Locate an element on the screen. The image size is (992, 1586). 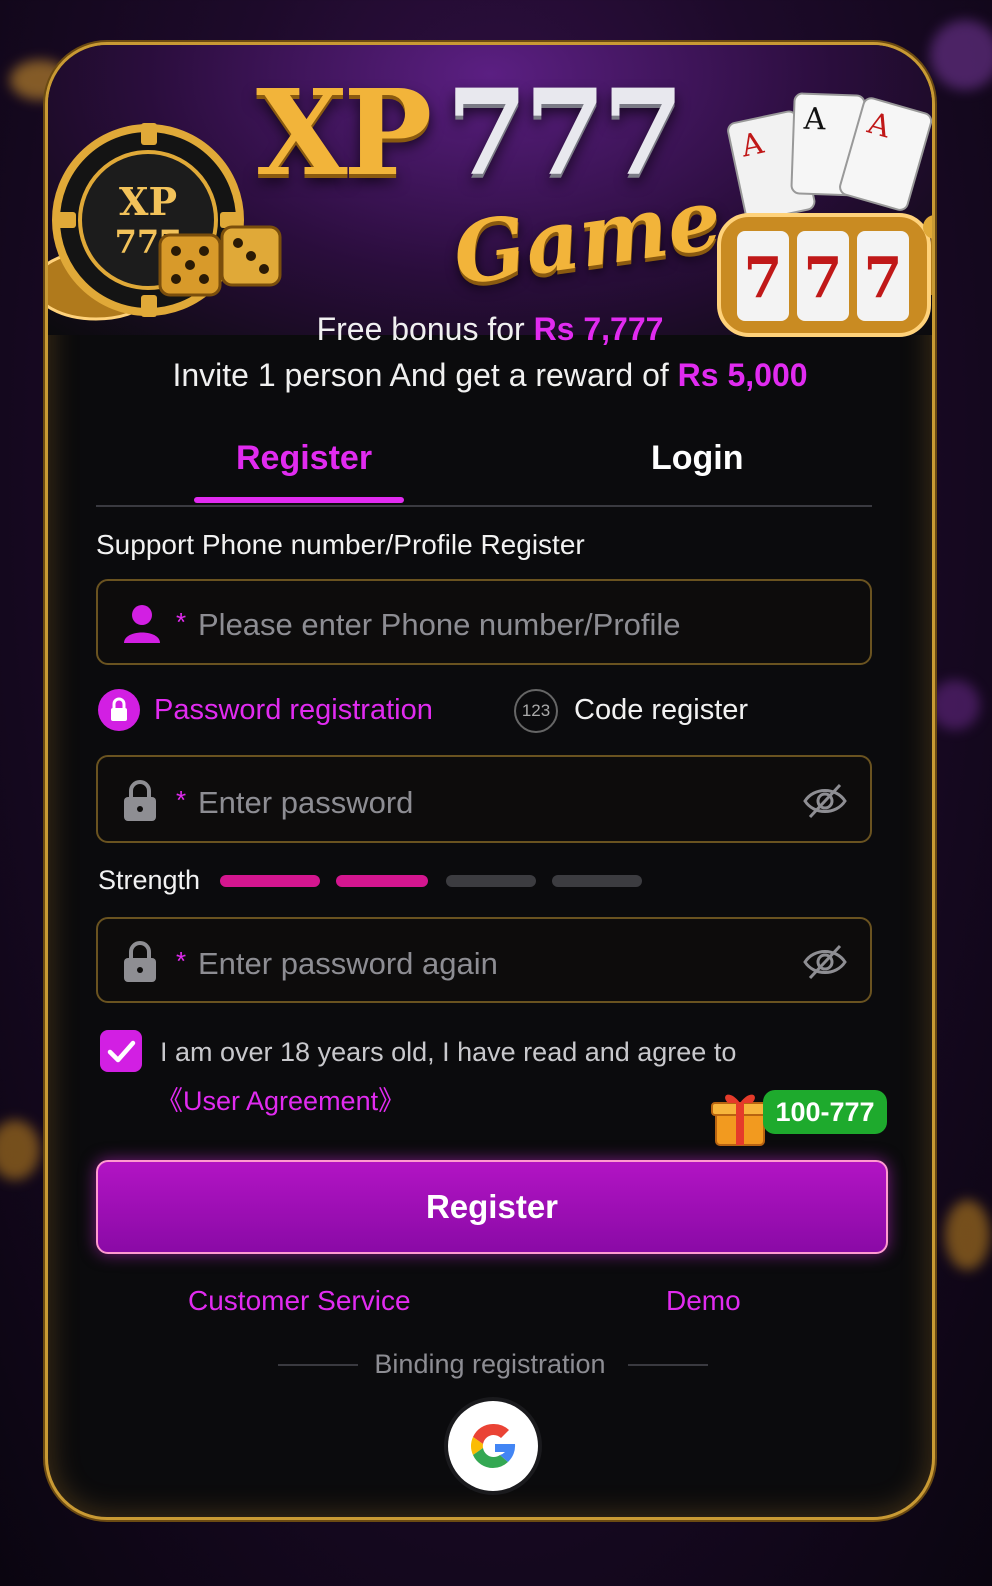
dice-icon is located at coordinates (220, 261).